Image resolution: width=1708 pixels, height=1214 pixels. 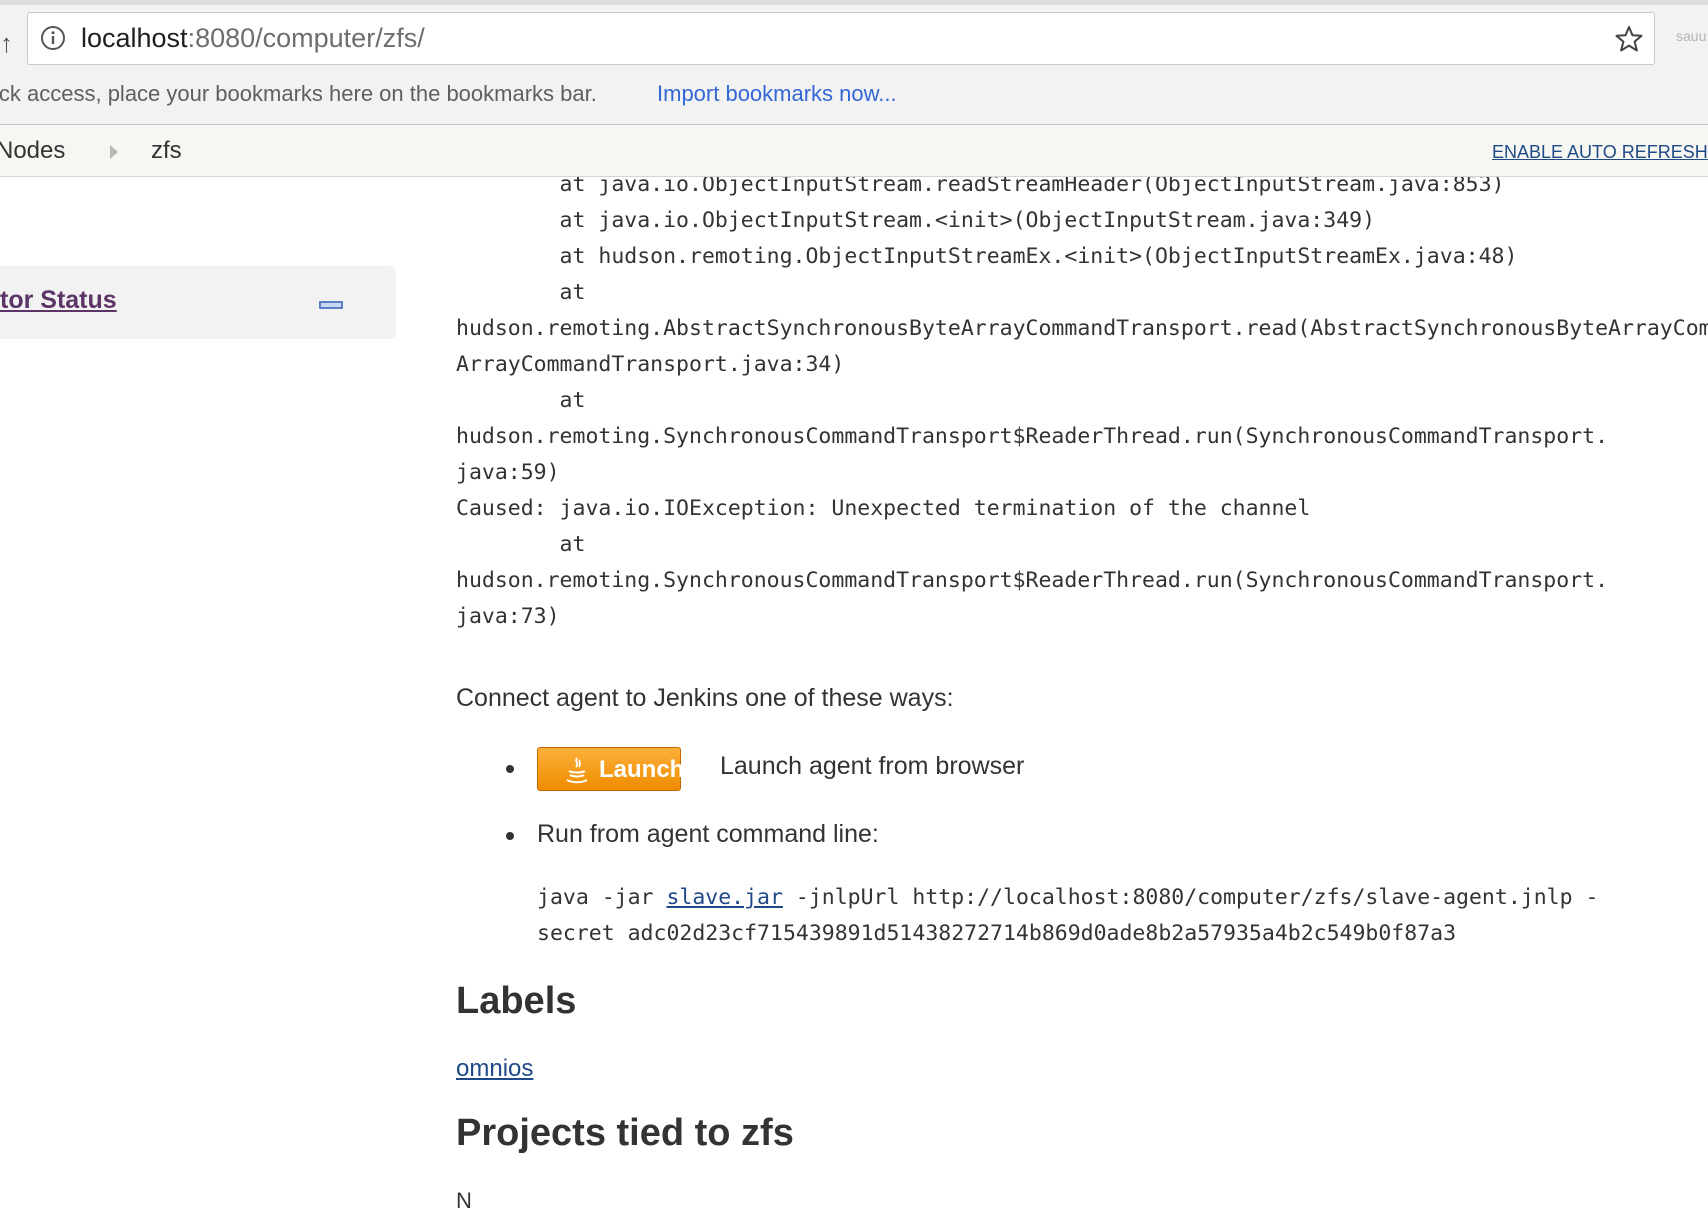 What do you see at coordinates (854, 2) in the screenshot?
I see `tab-strip-edge` at bounding box center [854, 2].